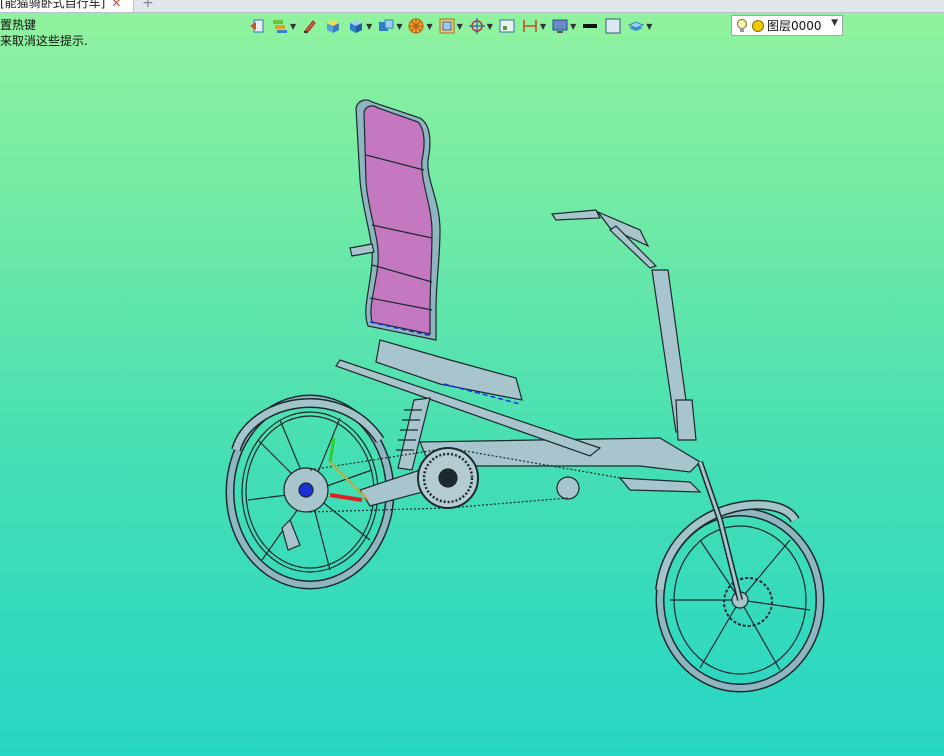 This screenshot has height=756, width=944. What do you see at coordinates (794, 26) in the screenshot?
I see `layer-name: 图层0000` at bounding box center [794, 26].